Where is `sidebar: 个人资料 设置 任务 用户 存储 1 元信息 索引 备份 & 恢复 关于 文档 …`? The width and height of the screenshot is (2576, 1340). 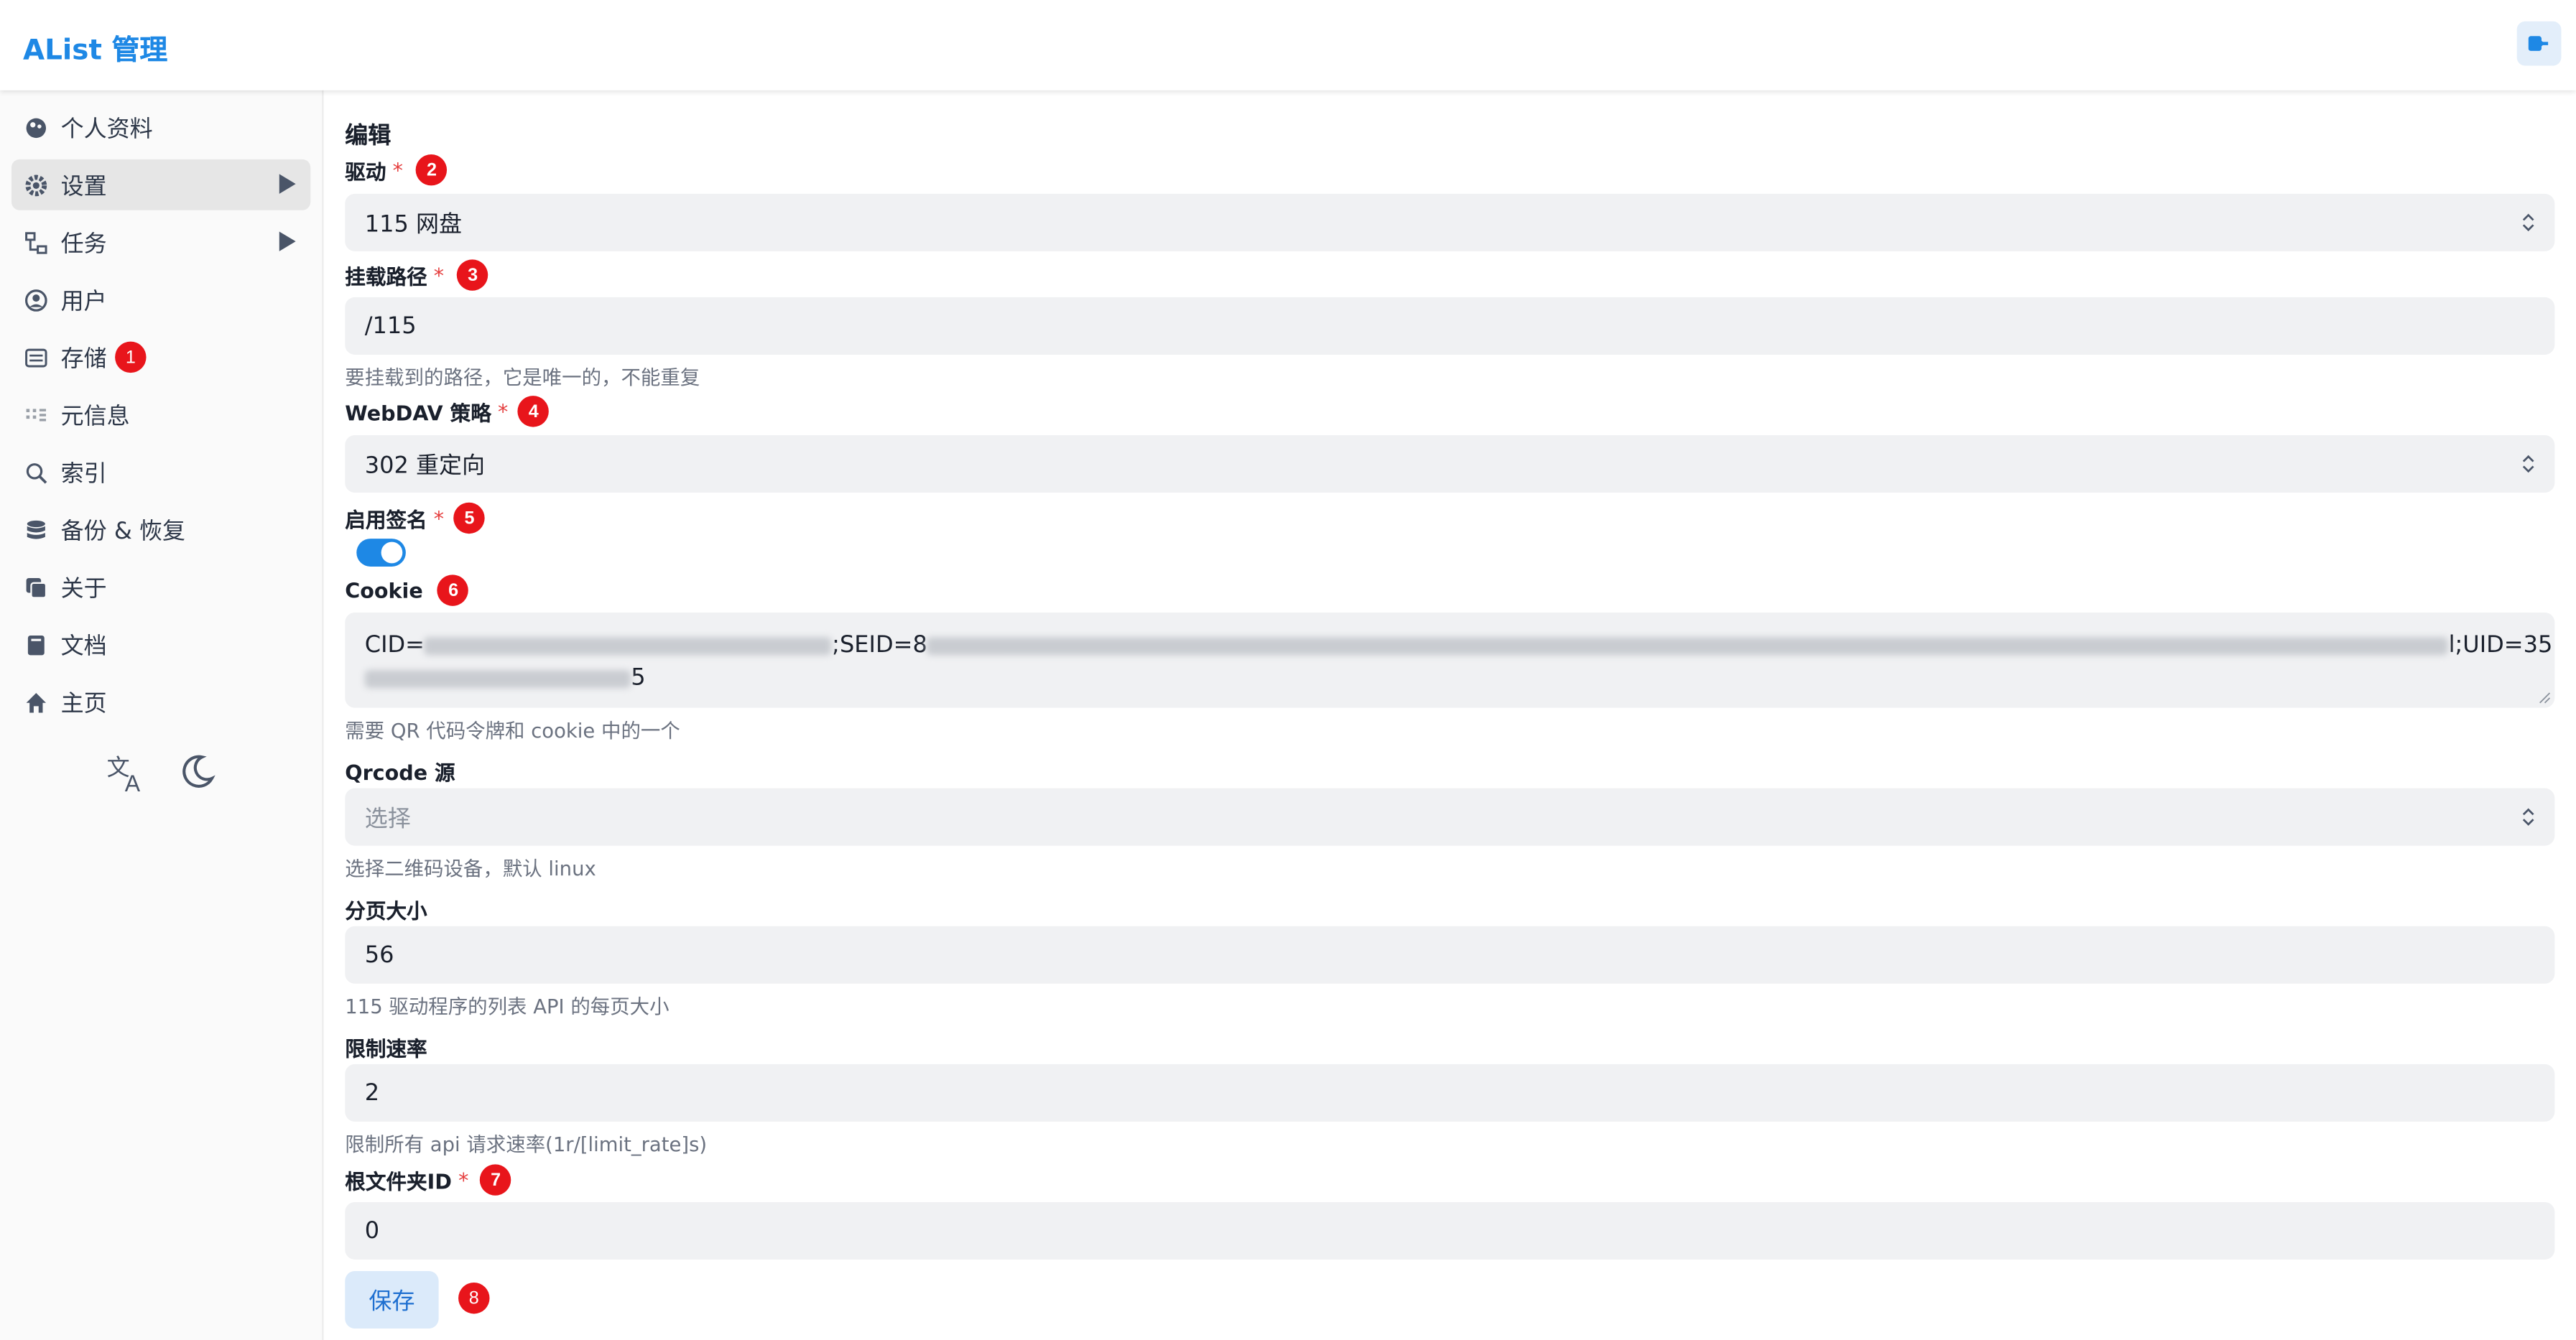 sidebar: 个人资料 设置 任务 用户 存储 1 元信息 索引 备份 & 恢复 关于 文档 … is located at coordinates (162, 715).